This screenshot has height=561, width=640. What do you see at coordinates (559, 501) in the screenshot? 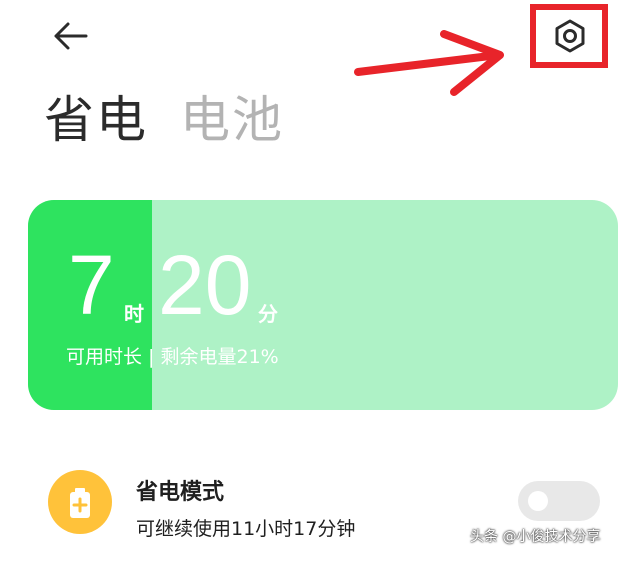
I see `power-mode-toggle` at bounding box center [559, 501].